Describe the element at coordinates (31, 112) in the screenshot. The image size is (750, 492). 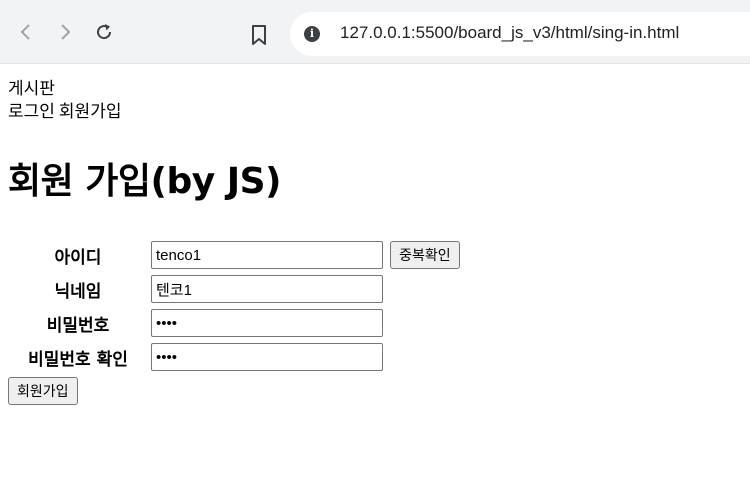
I see `login-link: 로그인` at that location.